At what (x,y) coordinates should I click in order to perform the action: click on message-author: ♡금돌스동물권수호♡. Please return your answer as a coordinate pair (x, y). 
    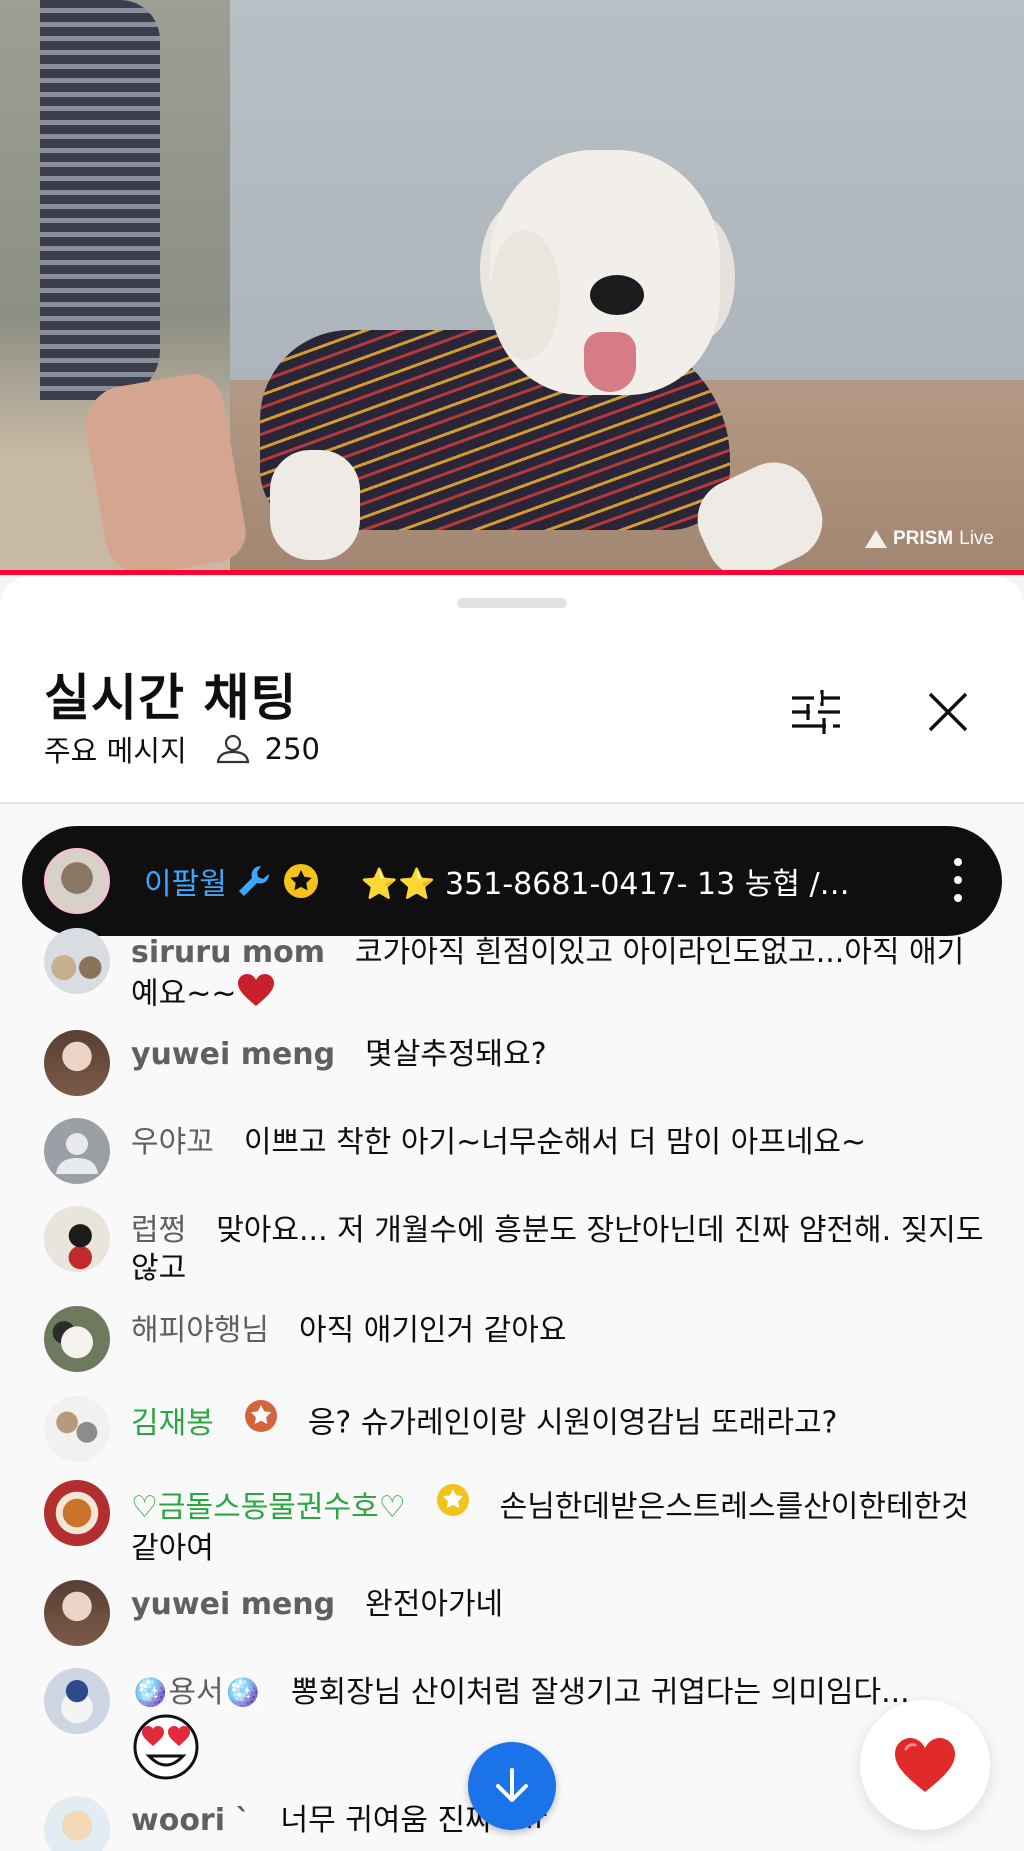
    Looking at the image, I should click on (268, 1507).